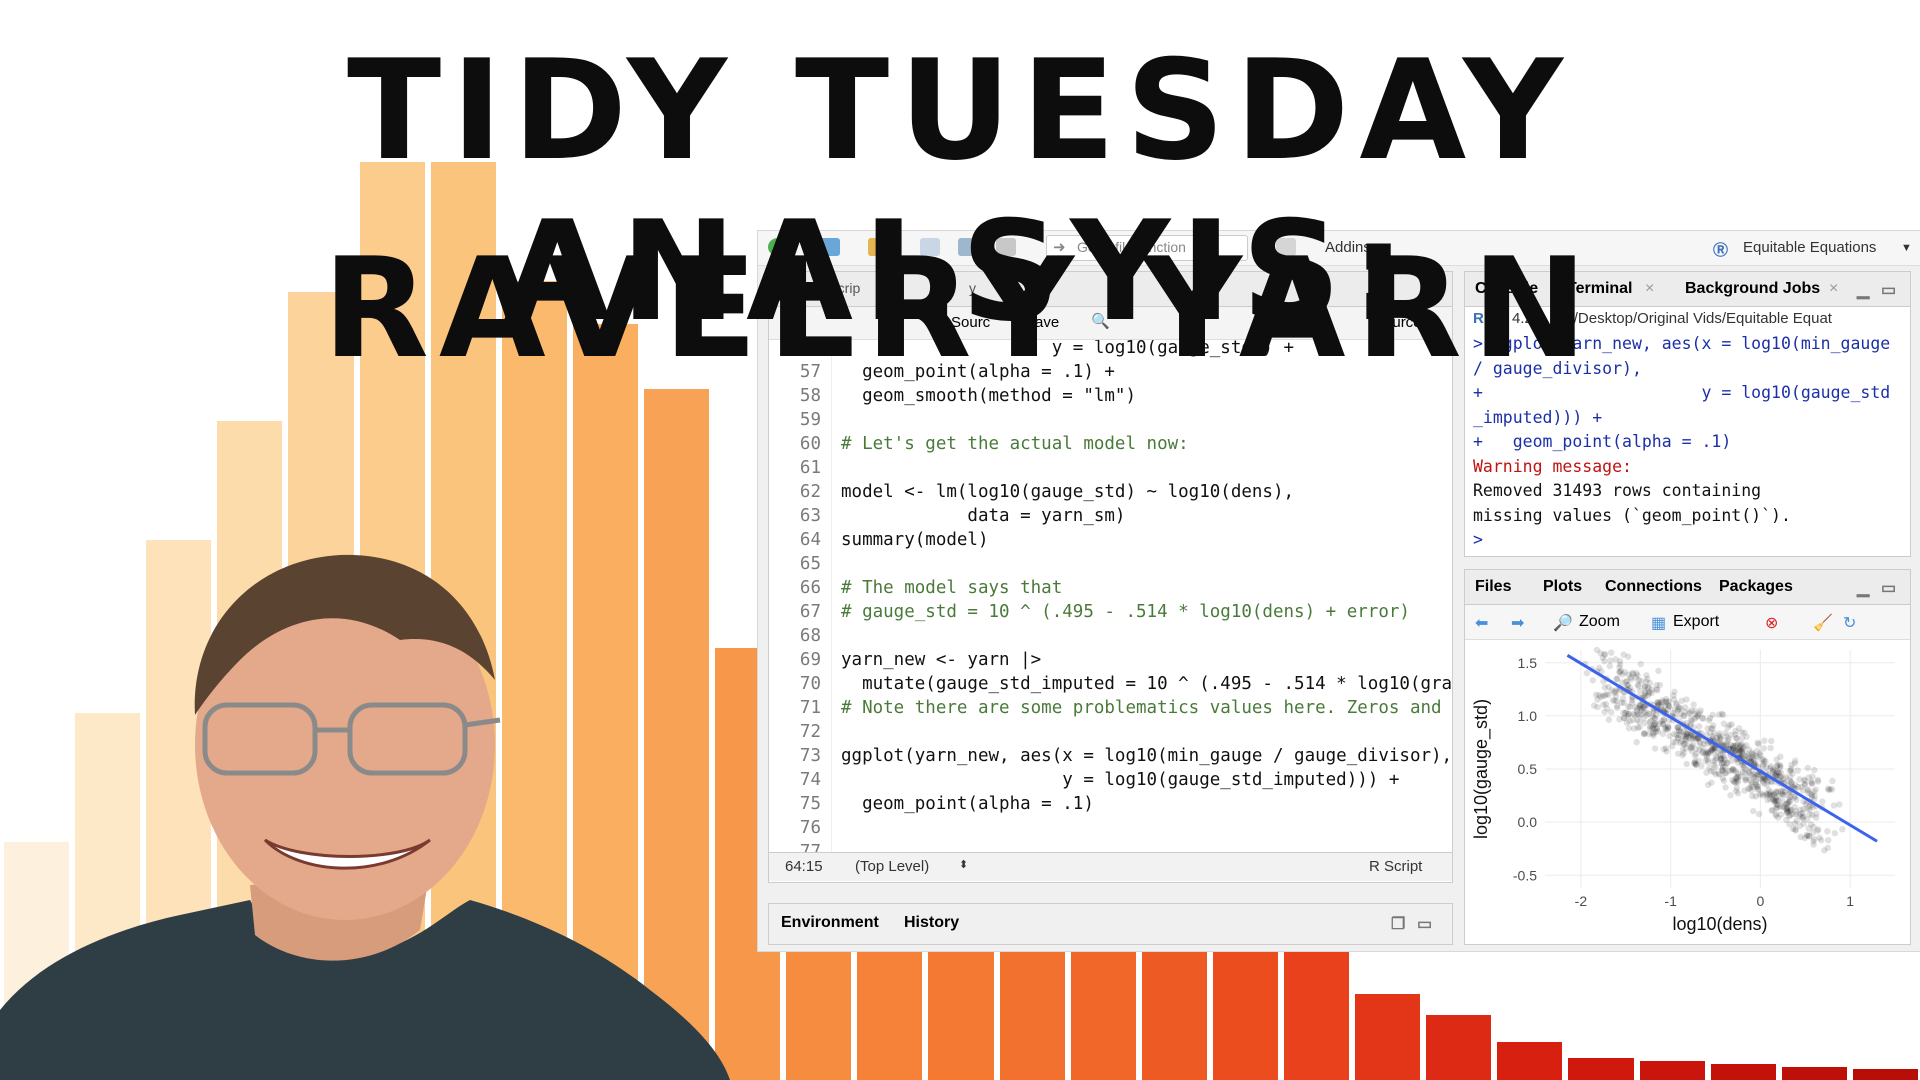 The width and height of the screenshot is (1920, 1080). I want to click on line-number: 60, so click(810, 444).